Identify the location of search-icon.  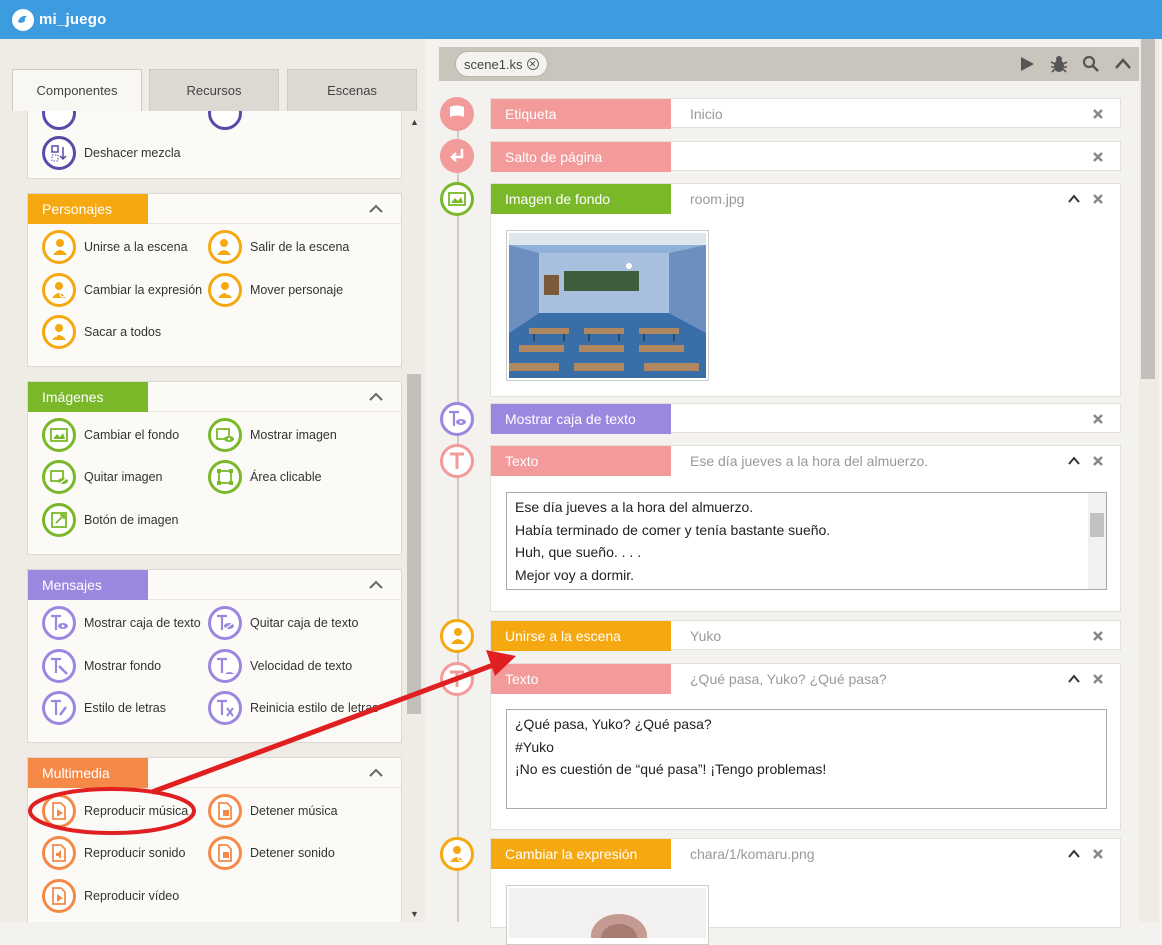
(1091, 64).